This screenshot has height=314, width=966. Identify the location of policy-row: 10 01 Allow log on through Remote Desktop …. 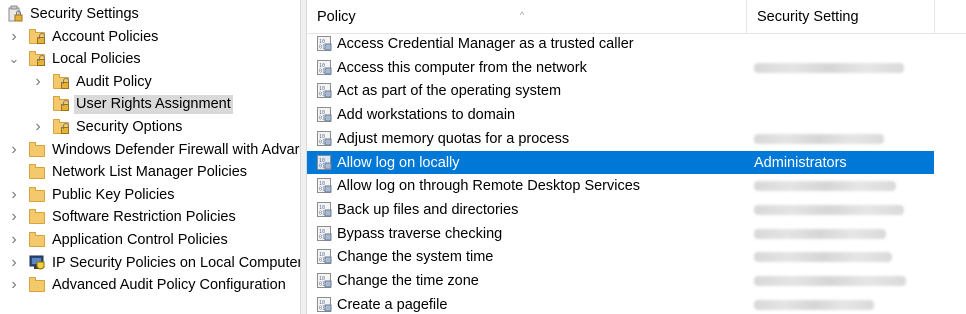
(620, 185).